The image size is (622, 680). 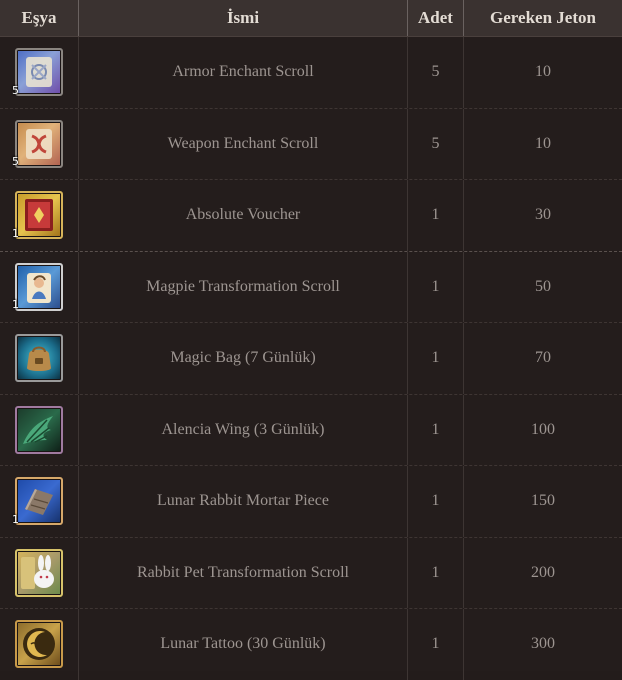 What do you see at coordinates (435, 18) in the screenshot?
I see `column-header-quantity: Adet` at bounding box center [435, 18].